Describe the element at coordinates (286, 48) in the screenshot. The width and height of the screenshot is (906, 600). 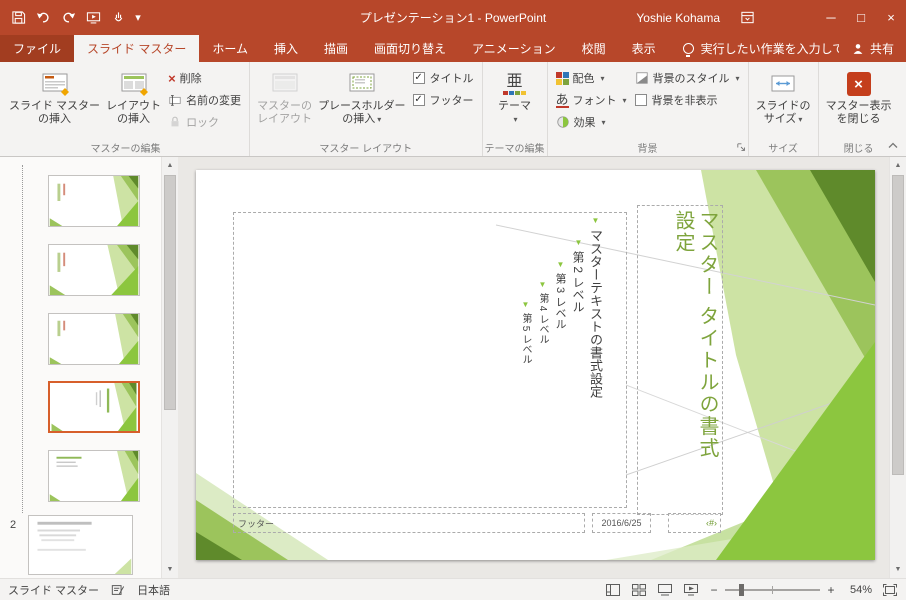
I see `tab-insert: 挿入` at that location.